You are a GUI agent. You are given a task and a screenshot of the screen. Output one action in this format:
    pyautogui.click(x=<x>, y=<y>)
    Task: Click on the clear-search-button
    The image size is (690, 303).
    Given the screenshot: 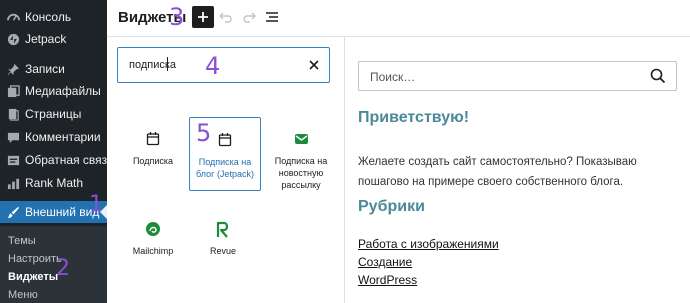 What is the action you would take?
    pyautogui.click(x=314, y=65)
    